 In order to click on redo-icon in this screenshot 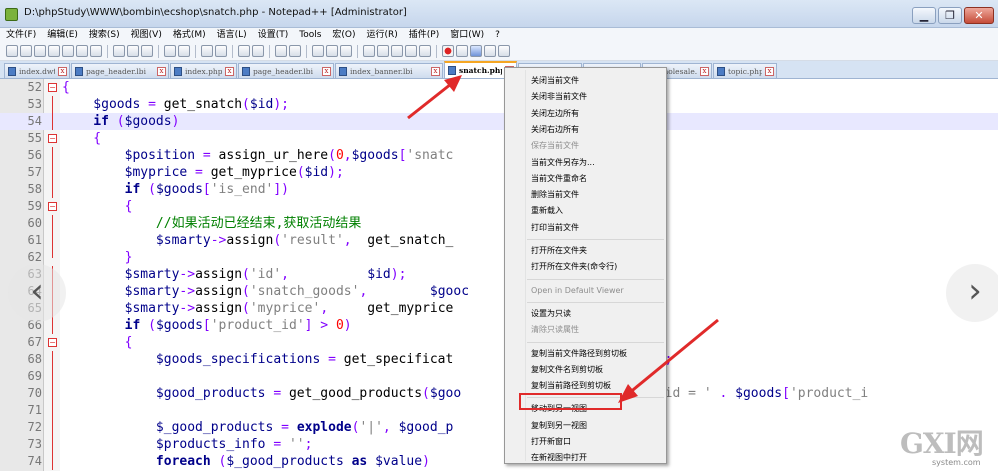, I will do `click(184, 51)`.